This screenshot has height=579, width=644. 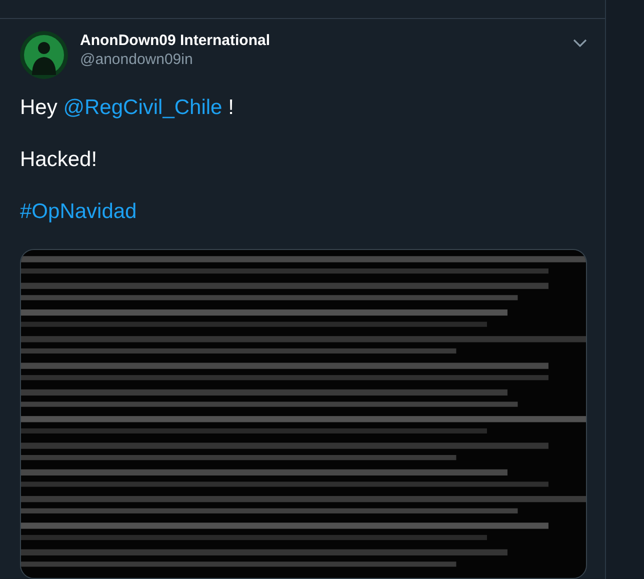 I want to click on avatar-icon, so click(x=44, y=55).